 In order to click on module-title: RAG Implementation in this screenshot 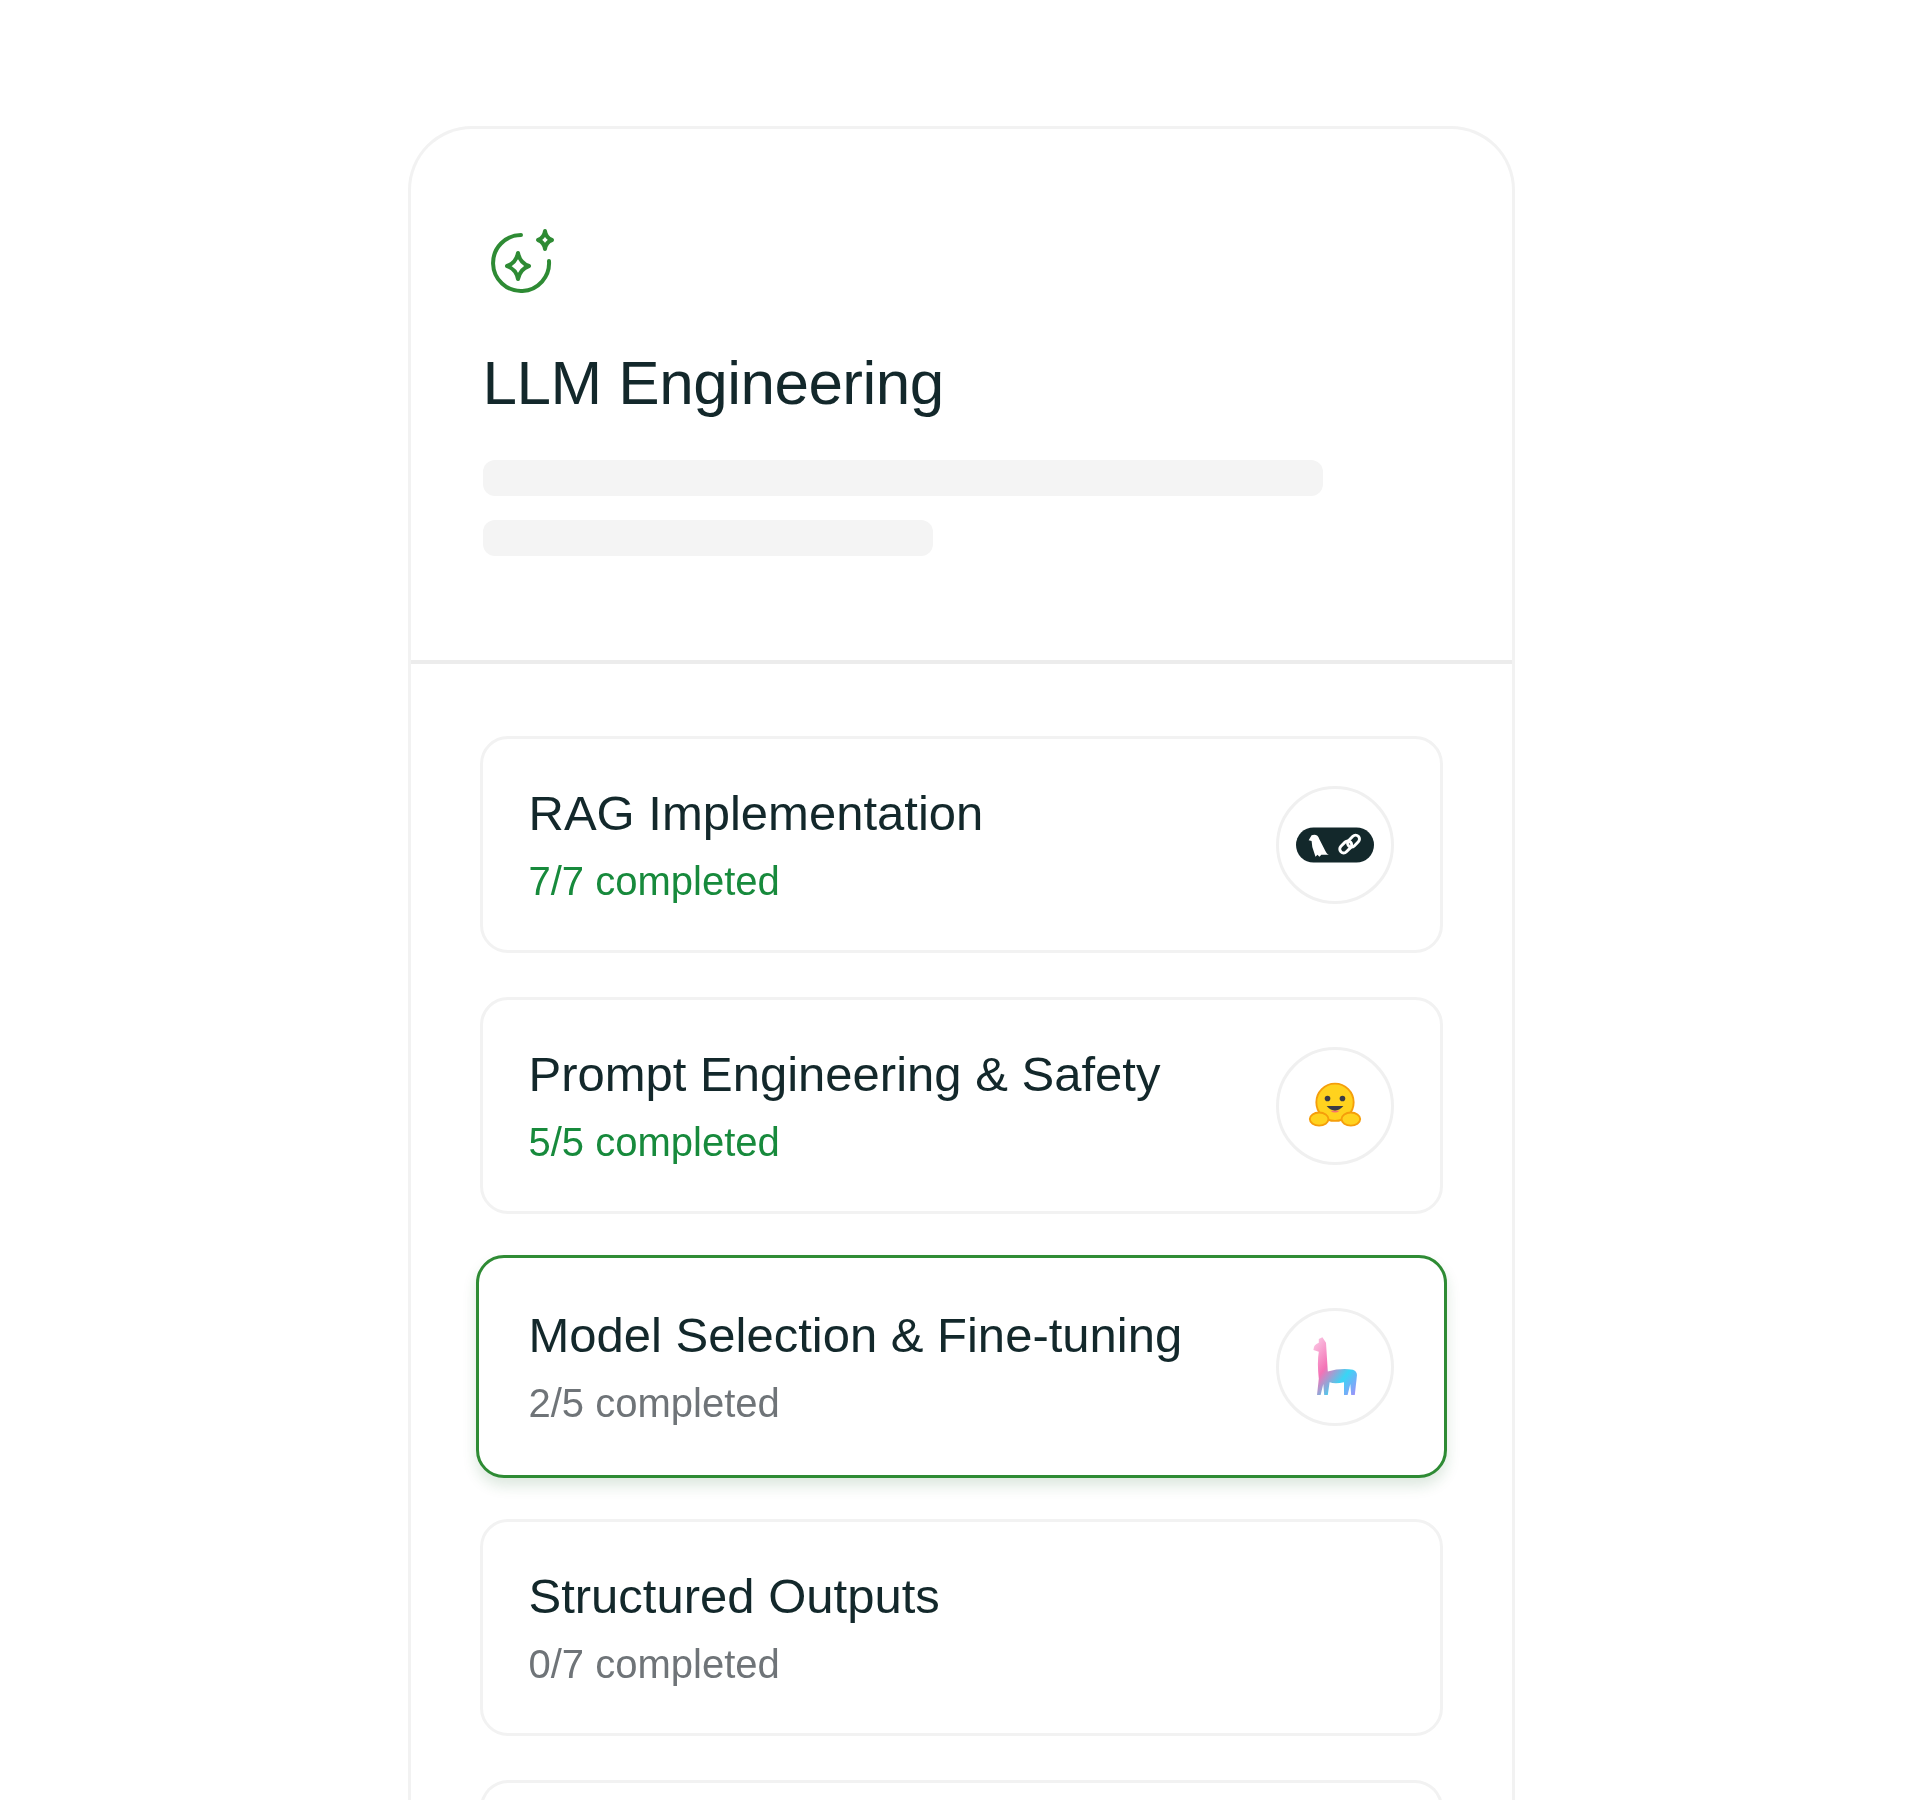, I will do `click(756, 813)`.